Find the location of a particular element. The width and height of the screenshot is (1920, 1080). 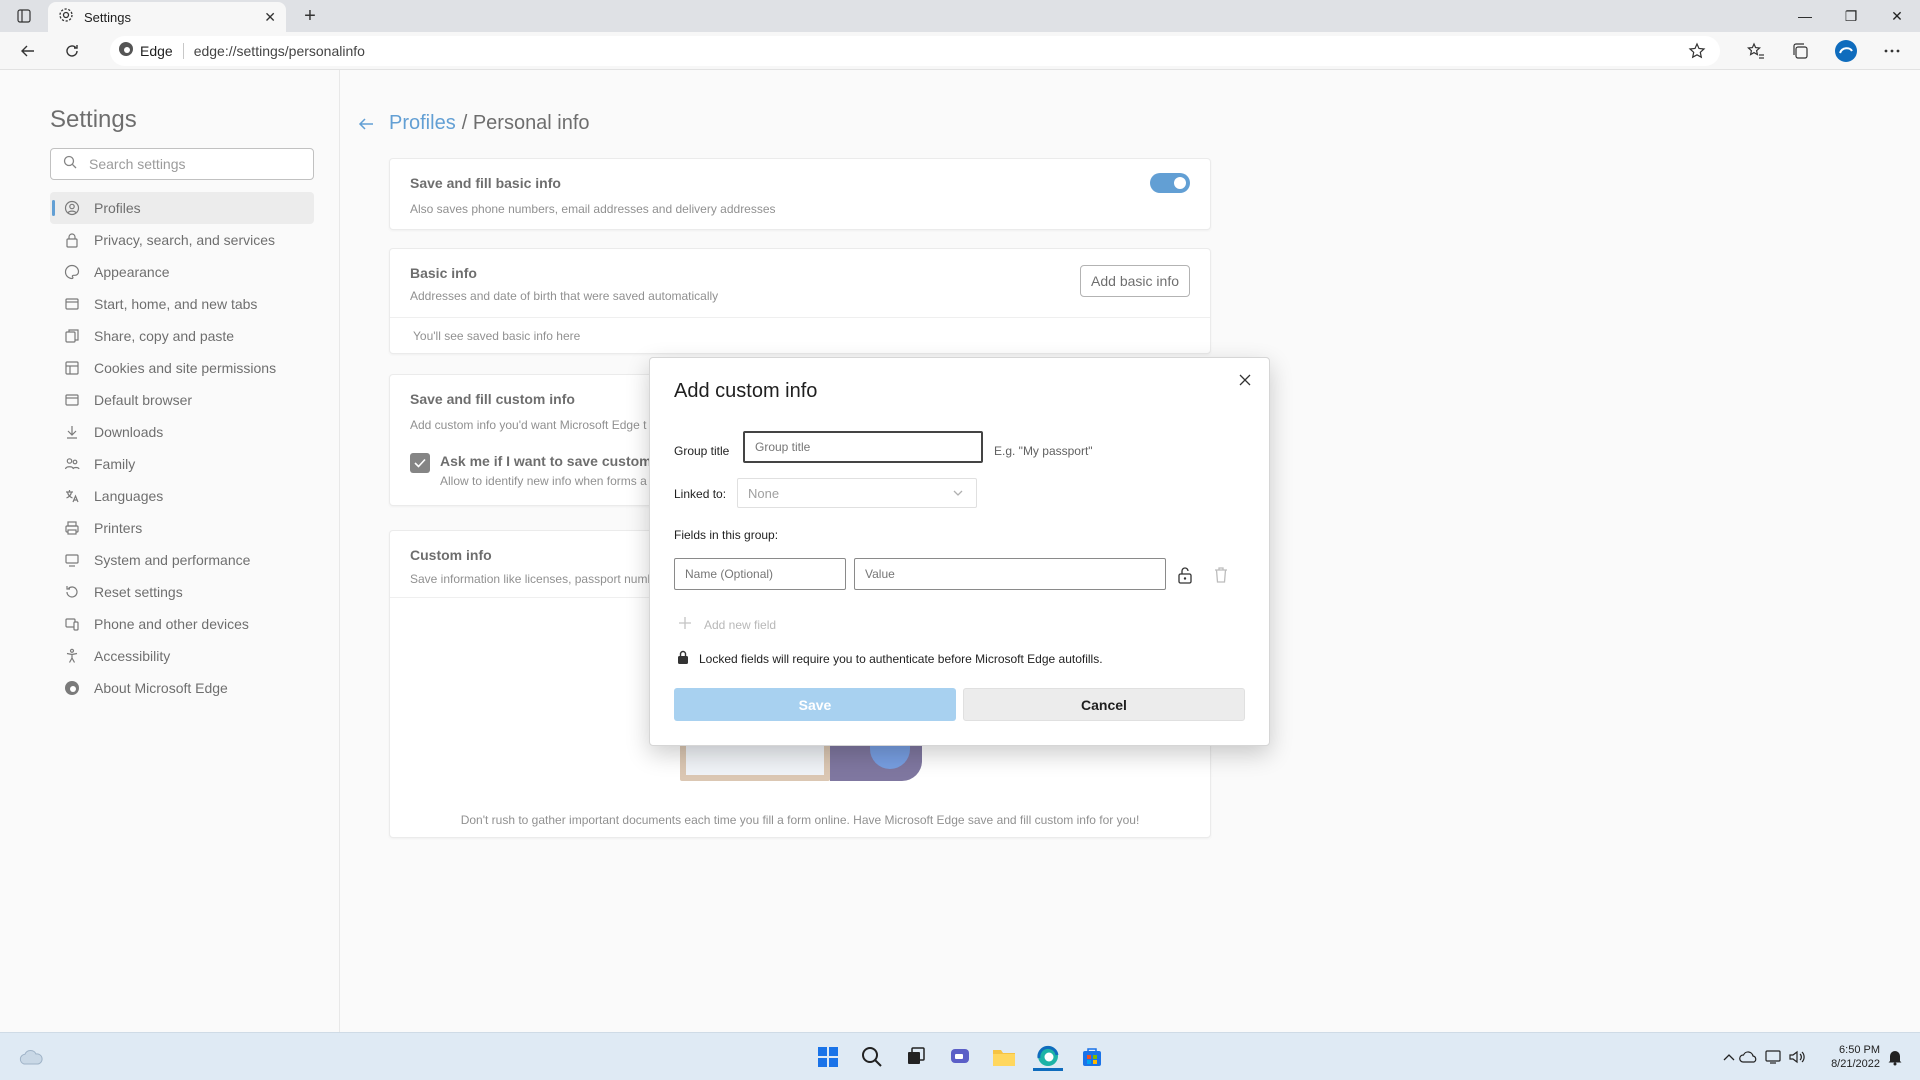

site-label: Edge is located at coordinates (156, 51).